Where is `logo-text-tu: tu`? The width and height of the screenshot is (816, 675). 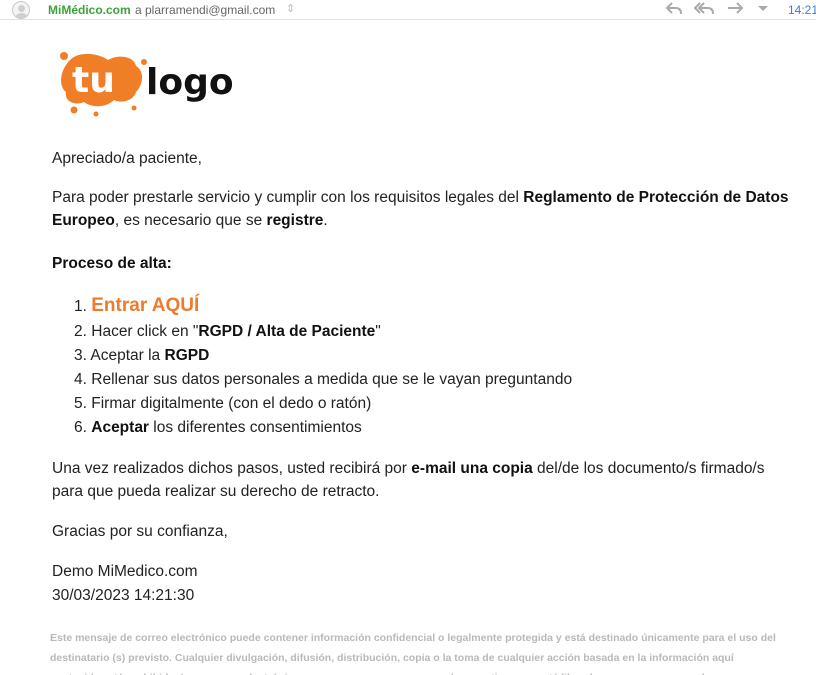 logo-text-tu: tu is located at coordinates (93, 80).